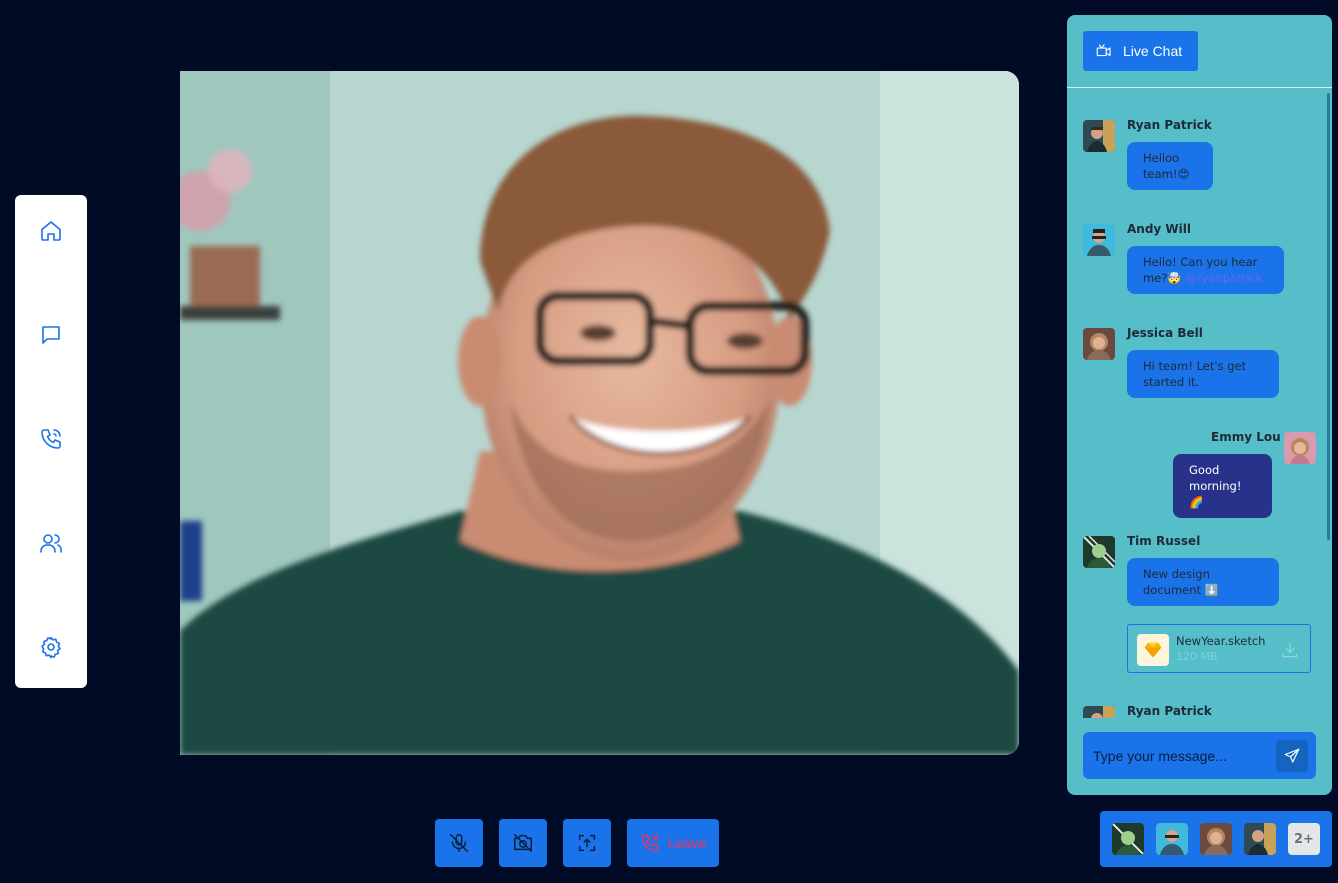 This screenshot has height=883, width=1338. I want to click on live-chat-button: Live Chat, so click(1140, 51).